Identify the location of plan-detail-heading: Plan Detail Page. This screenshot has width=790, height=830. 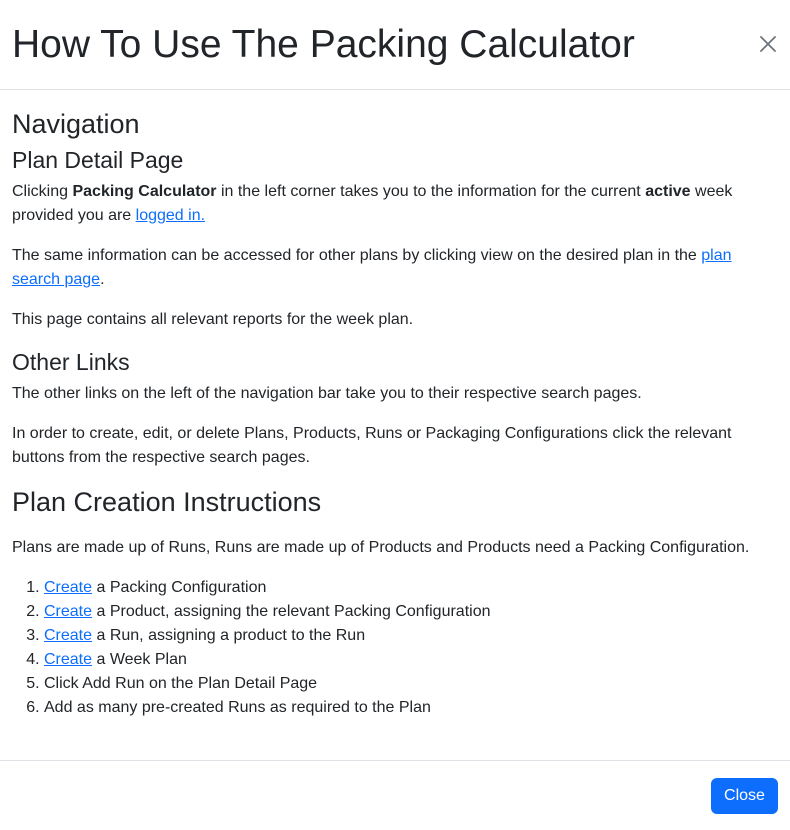
(98, 160).